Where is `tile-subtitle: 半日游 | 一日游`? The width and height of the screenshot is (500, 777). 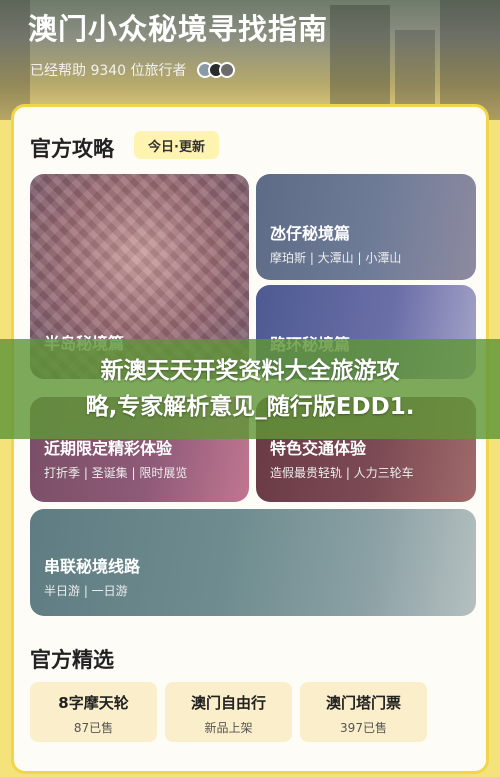 tile-subtitle: 半日游 | 一日游 is located at coordinates (86, 591).